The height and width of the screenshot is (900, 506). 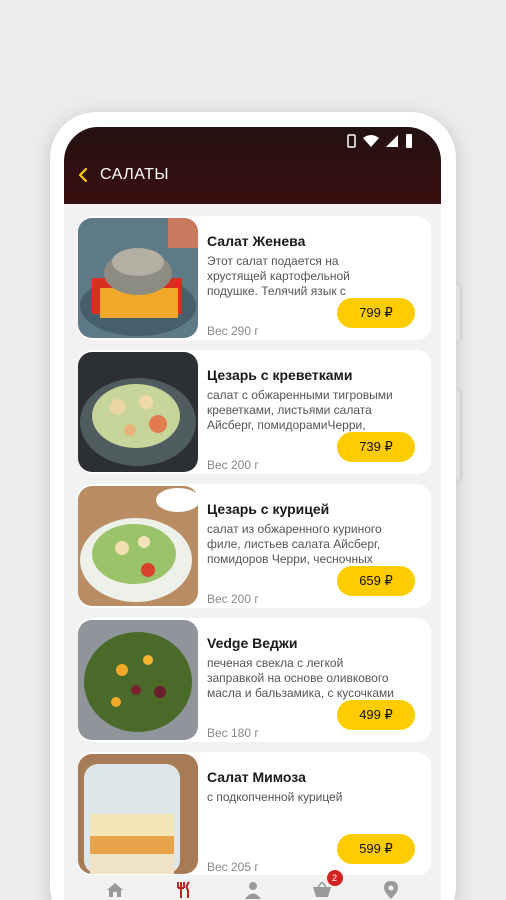 I want to click on app-header: САЛАТЫ, so click(x=252, y=165).